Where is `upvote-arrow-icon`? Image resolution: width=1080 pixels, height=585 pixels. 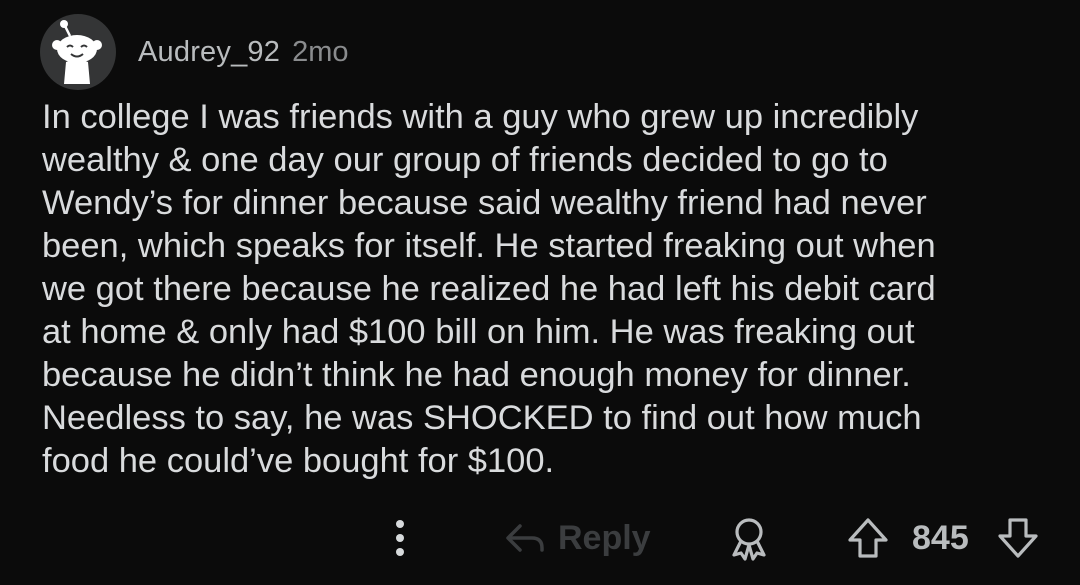
upvote-arrow-icon is located at coordinates (868, 538).